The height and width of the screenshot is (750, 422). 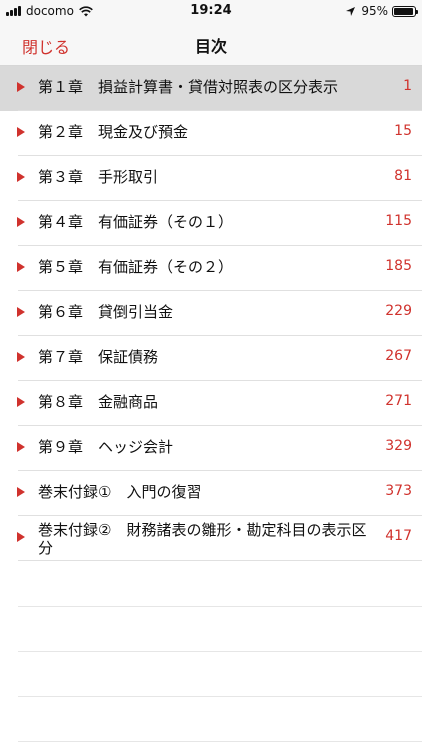 I want to click on page-title: 目次, so click(x=210, y=46).